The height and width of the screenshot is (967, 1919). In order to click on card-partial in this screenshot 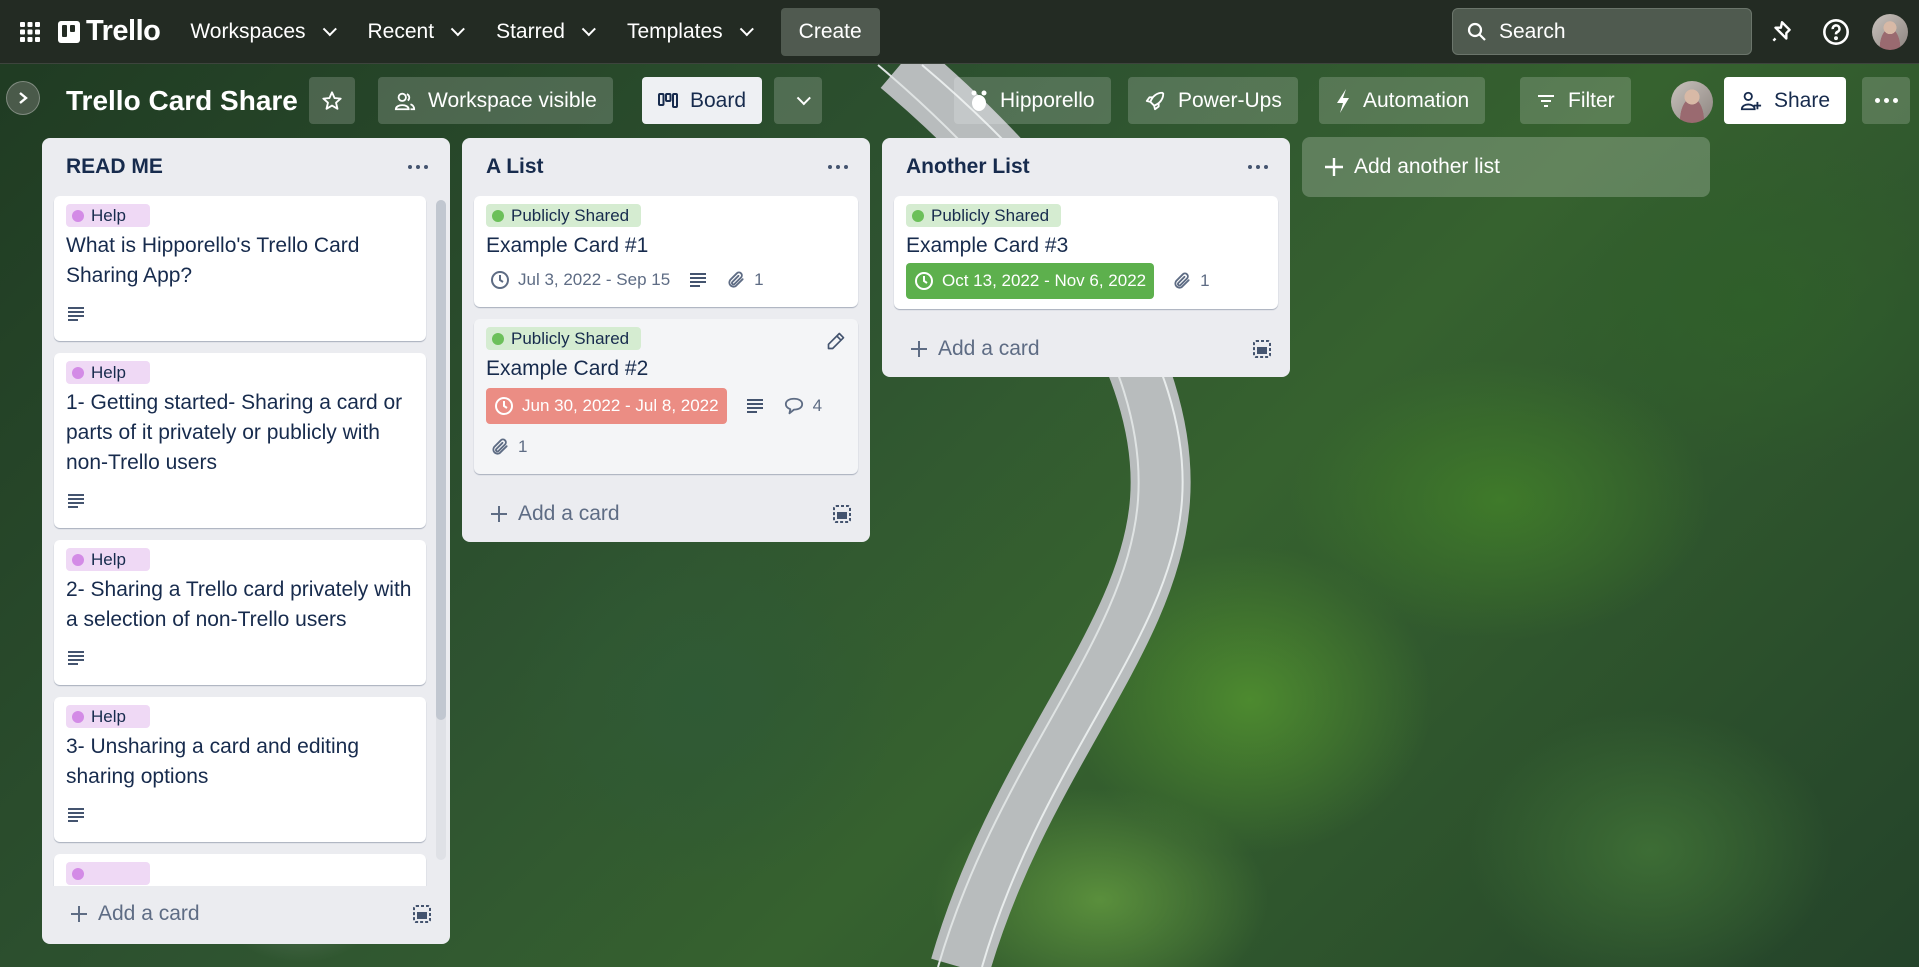, I will do `click(240, 870)`.